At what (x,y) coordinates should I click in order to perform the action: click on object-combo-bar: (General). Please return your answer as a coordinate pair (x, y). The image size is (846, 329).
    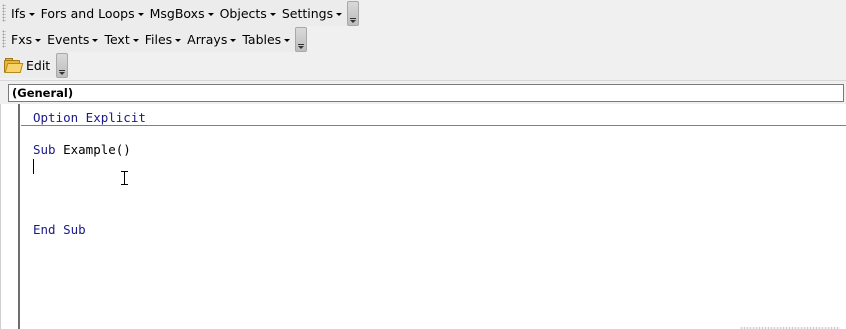
    Looking at the image, I should click on (423, 92).